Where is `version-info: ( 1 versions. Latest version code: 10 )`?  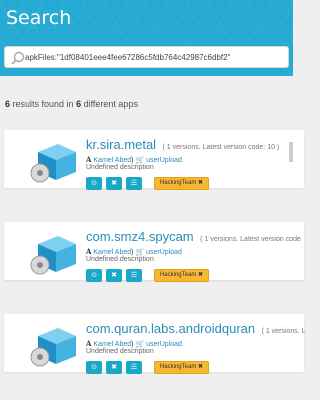 version-info: ( 1 versions. Latest version code: 10 ) is located at coordinates (221, 147).